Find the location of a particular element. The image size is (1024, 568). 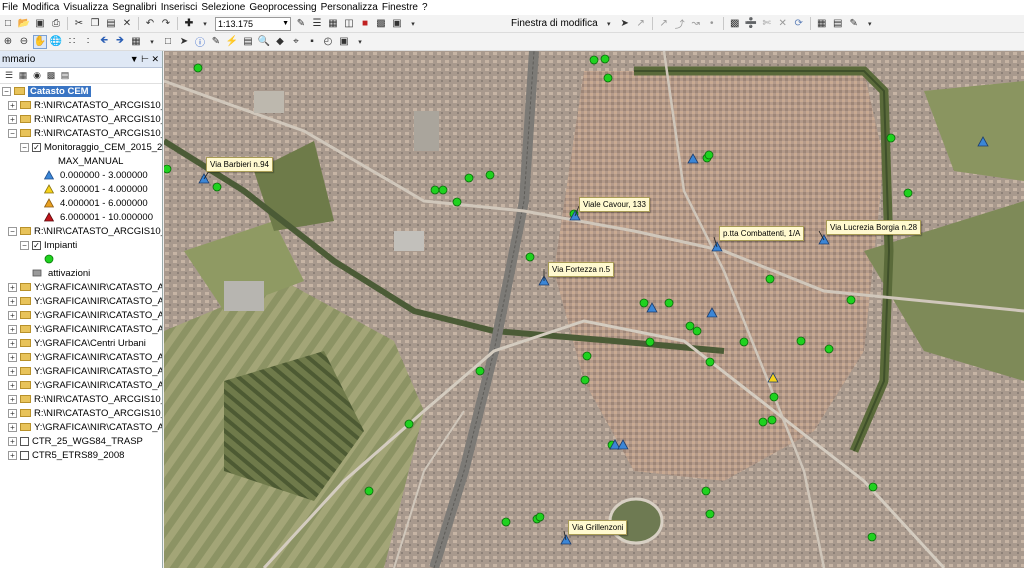

open-icon: 📂 is located at coordinates (24, 24).